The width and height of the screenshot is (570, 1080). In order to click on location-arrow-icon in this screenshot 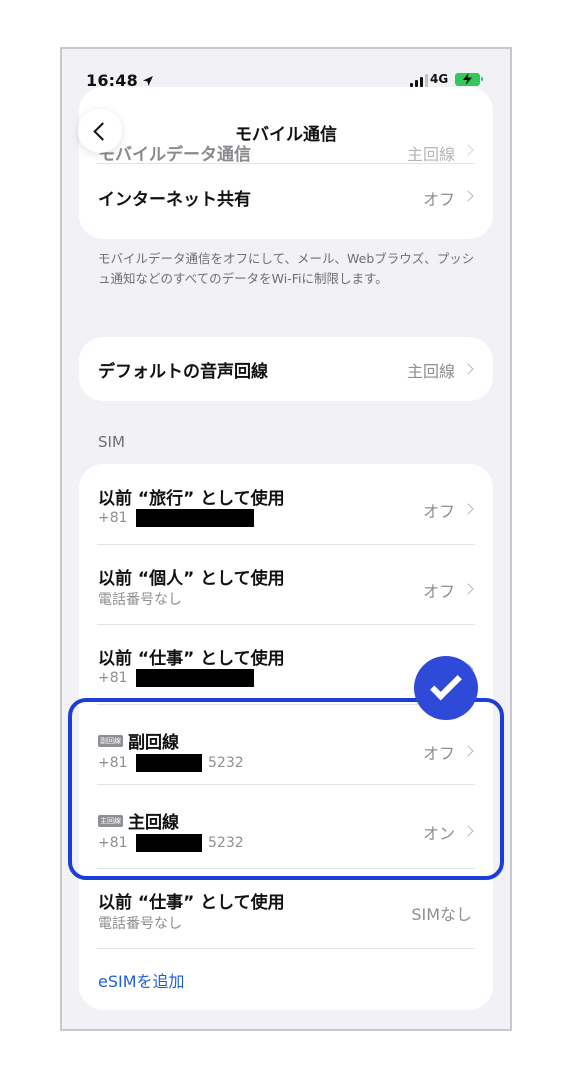, I will do `click(147, 81)`.